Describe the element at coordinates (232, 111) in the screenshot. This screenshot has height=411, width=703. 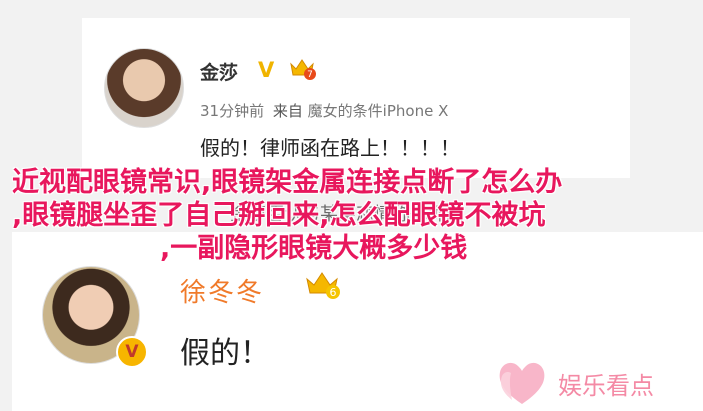
I see `post-time: 31分钟前` at that location.